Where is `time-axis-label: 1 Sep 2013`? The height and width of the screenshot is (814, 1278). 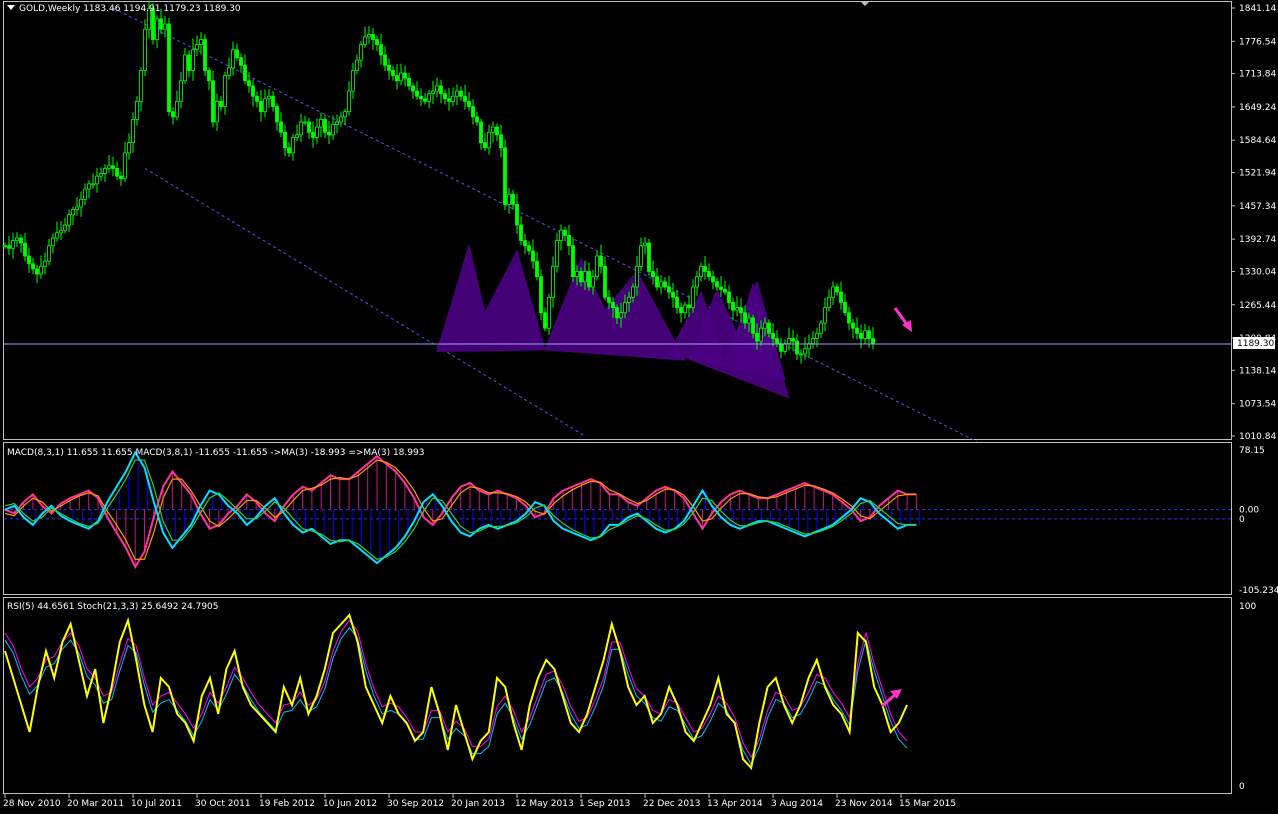 time-axis-label: 1 Sep 2013 is located at coordinates (604, 804).